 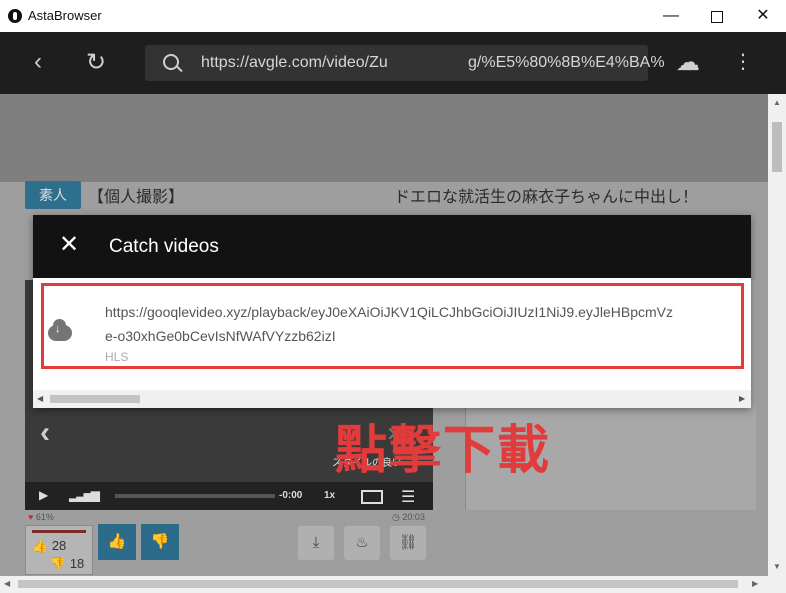 What do you see at coordinates (171, 62) in the screenshot?
I see `search-icon` at bounding box center [171, 62].